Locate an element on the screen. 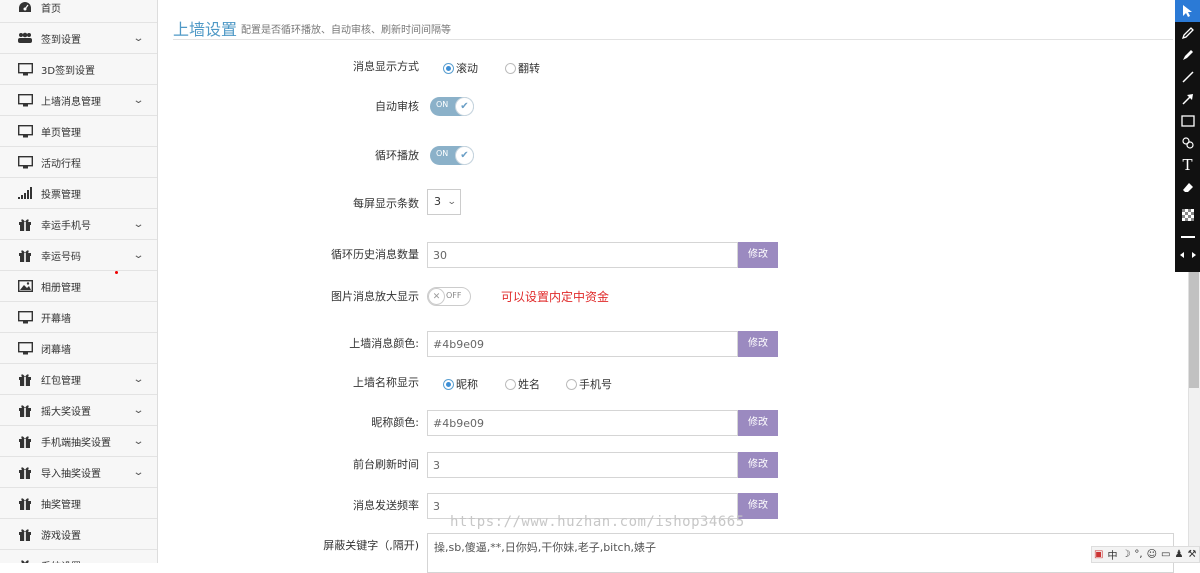  sidebar-item-5: 活动行程 is located at coordinates (78, 162).